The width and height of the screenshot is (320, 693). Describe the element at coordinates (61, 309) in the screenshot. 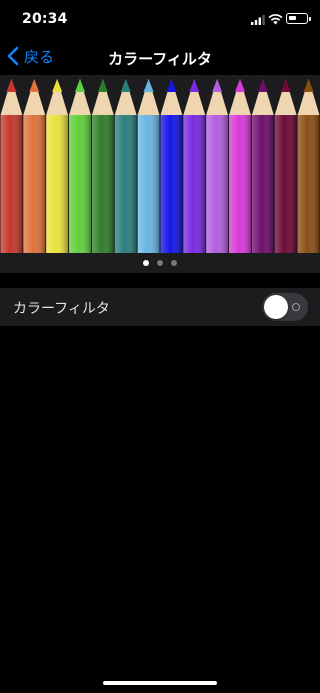

I see `color-filter-label: カラーフィルタ` at that location.